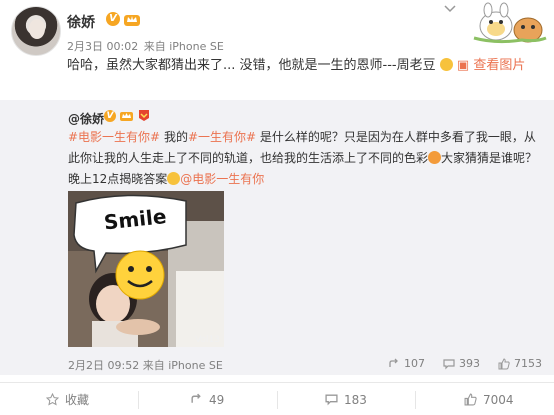  Describe the element at coordinates (217, 399) in the screenshot. I see `forward-count: 49` at that location.